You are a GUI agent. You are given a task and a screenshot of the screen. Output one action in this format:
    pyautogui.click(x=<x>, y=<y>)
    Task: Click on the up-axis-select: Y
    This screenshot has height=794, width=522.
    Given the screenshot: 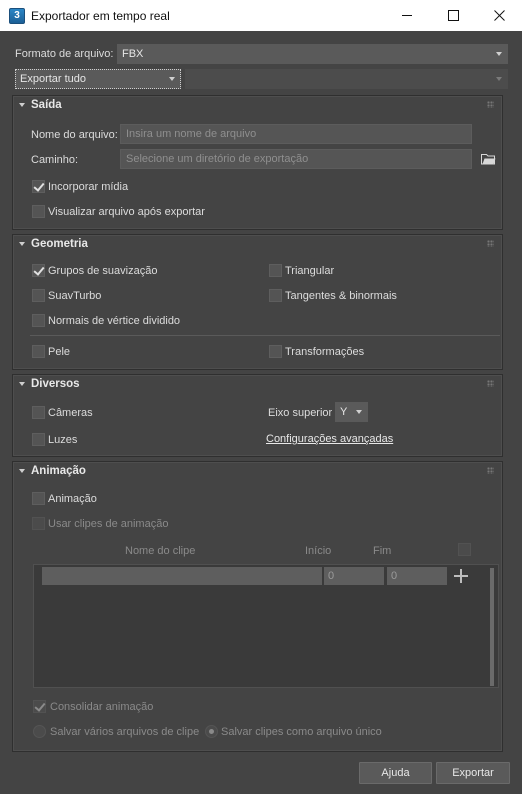 What is the action you would take?
    pyautogui.click(x=351, y=412)
    